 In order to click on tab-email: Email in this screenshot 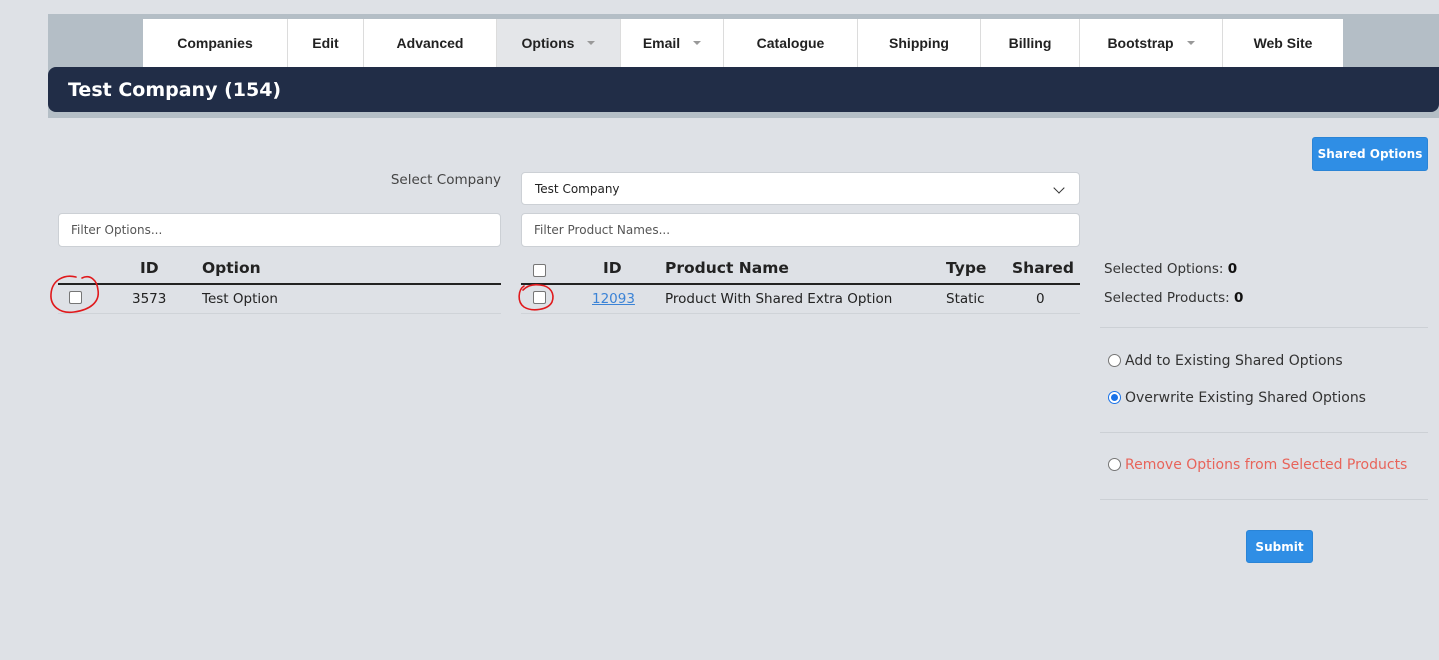, I will do `click(672, 43)`.